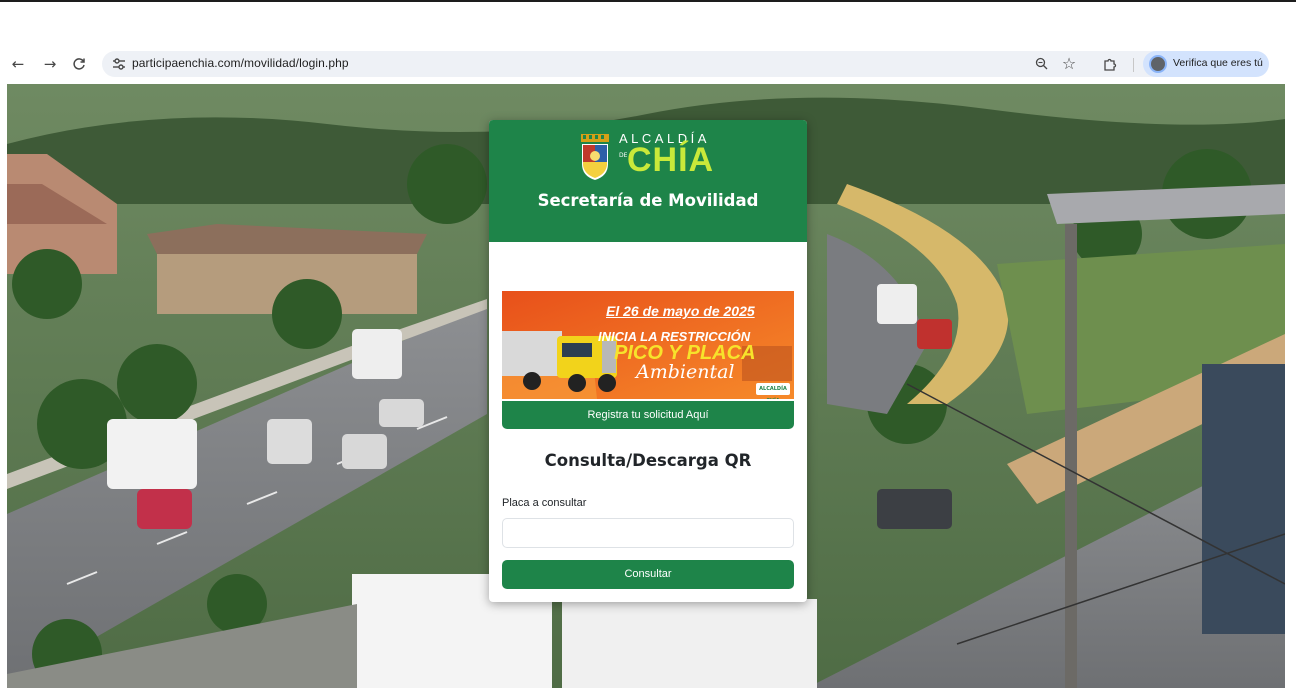 The width and height of the screenshot is (1296, 688). I want to click on coat-of-arms-icon, so click(595, 157).